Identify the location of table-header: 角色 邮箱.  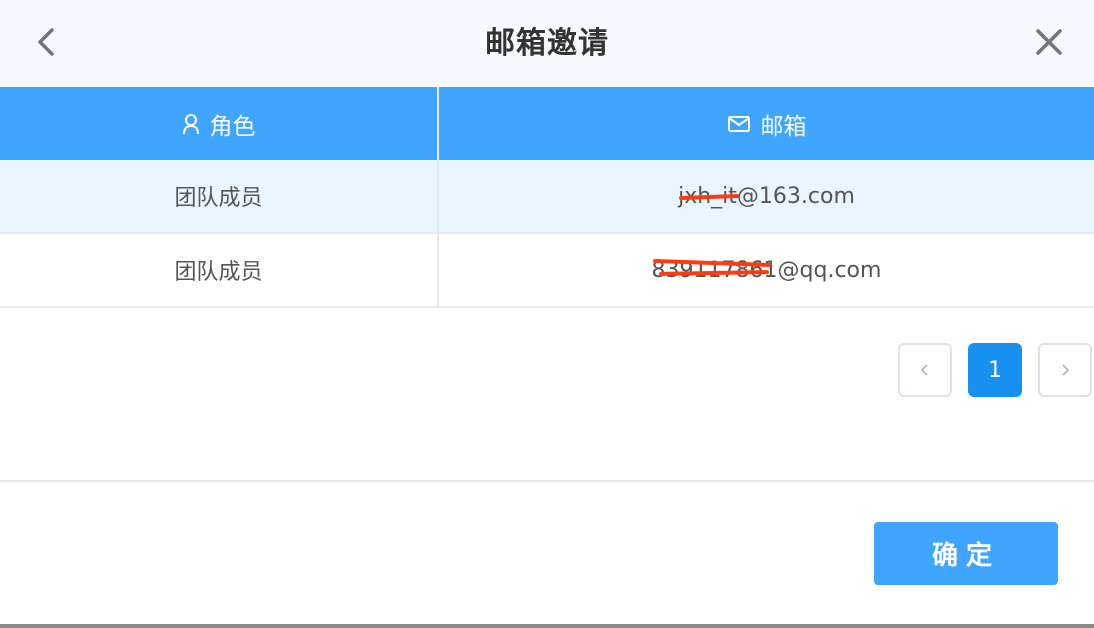
(547, 123).